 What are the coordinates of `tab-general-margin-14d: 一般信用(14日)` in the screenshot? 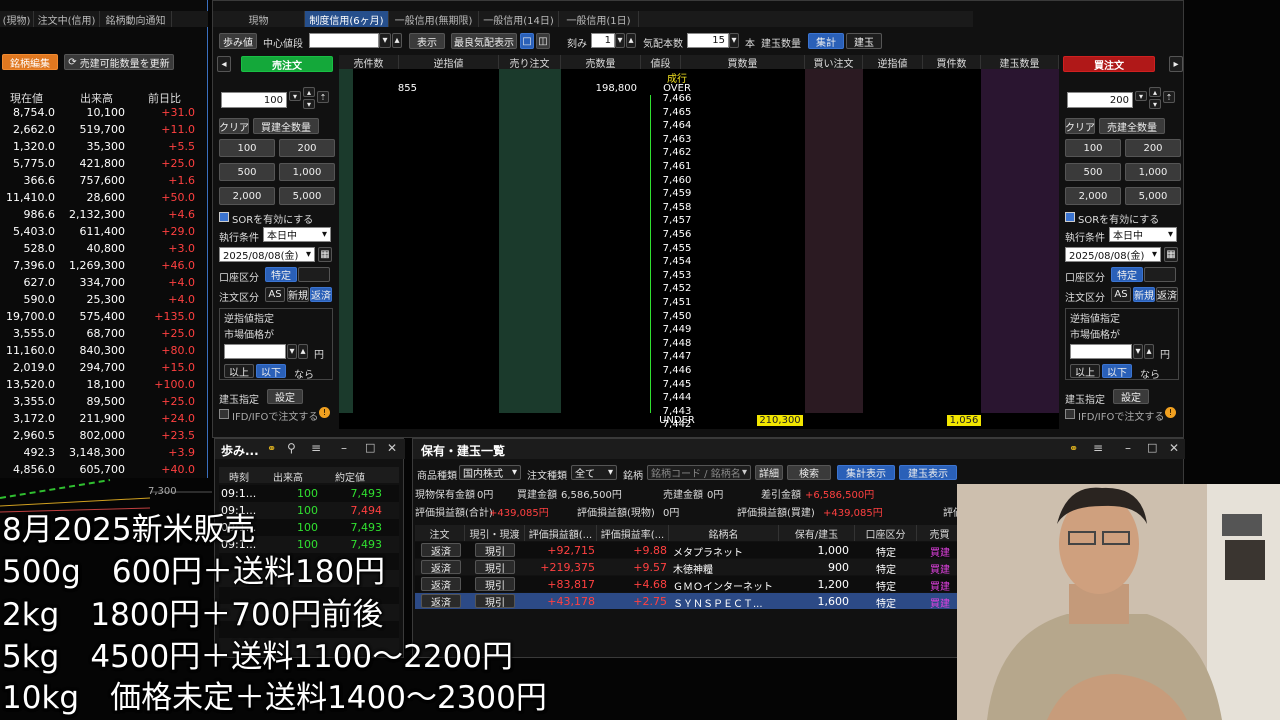 It's located at (519, 19).